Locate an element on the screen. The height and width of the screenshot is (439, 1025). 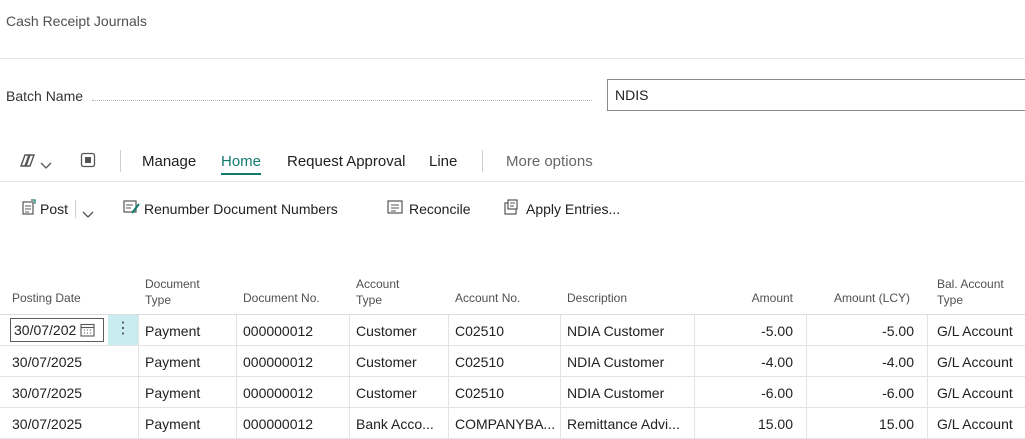
tab-manage: Manage is located at coordinates (169, 161).